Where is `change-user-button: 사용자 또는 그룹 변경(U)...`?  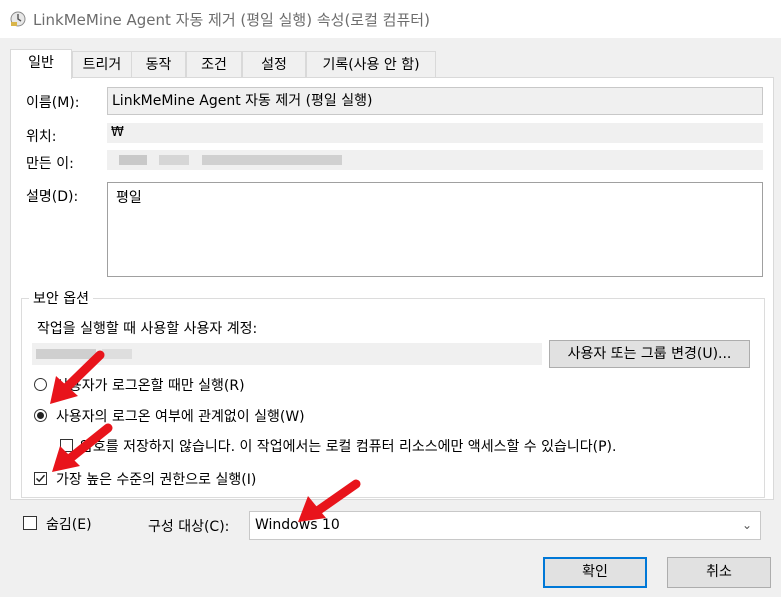 change-user-button: 사용자 또는 그룹 변경(U)... is located at coordinates (649, 354).